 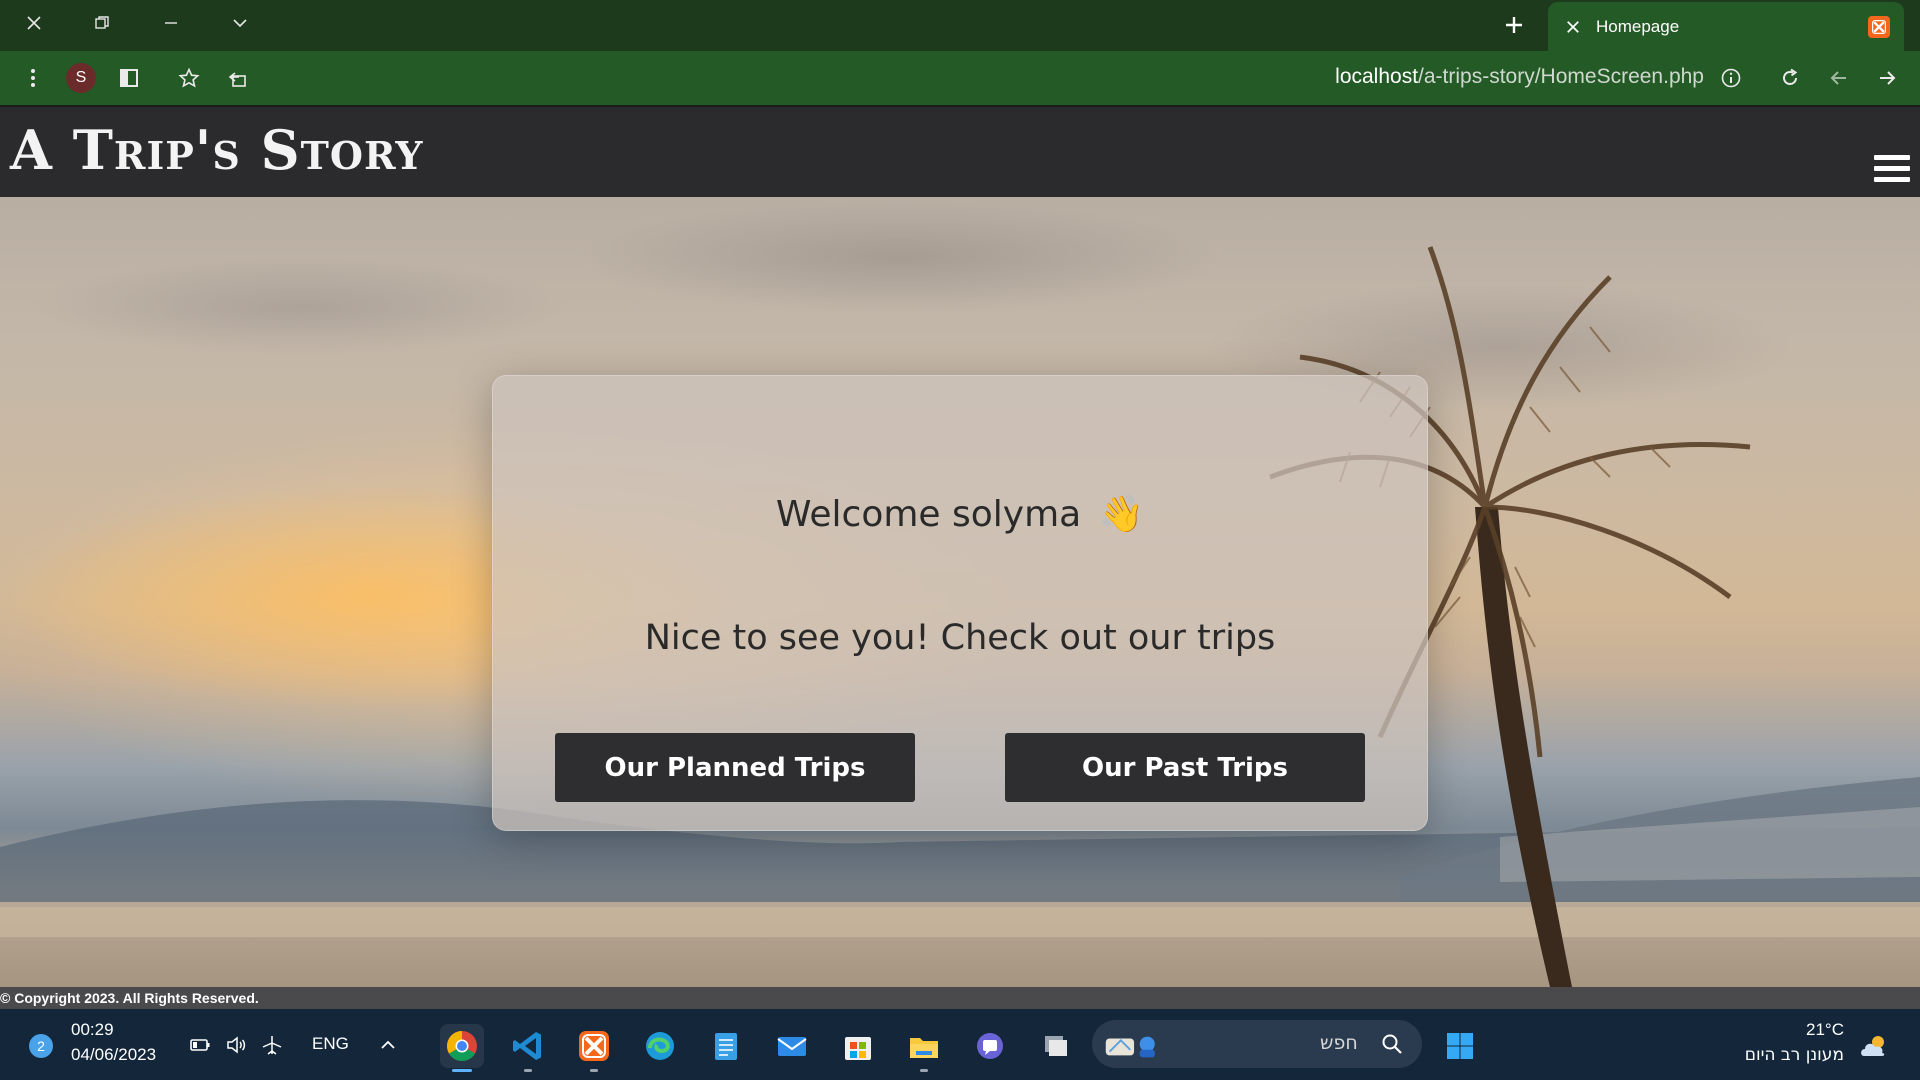 What do you see at coordinates (594, 1046) in the screenshot?
I see `xampp-icon` at bounding box center [594, 1046].